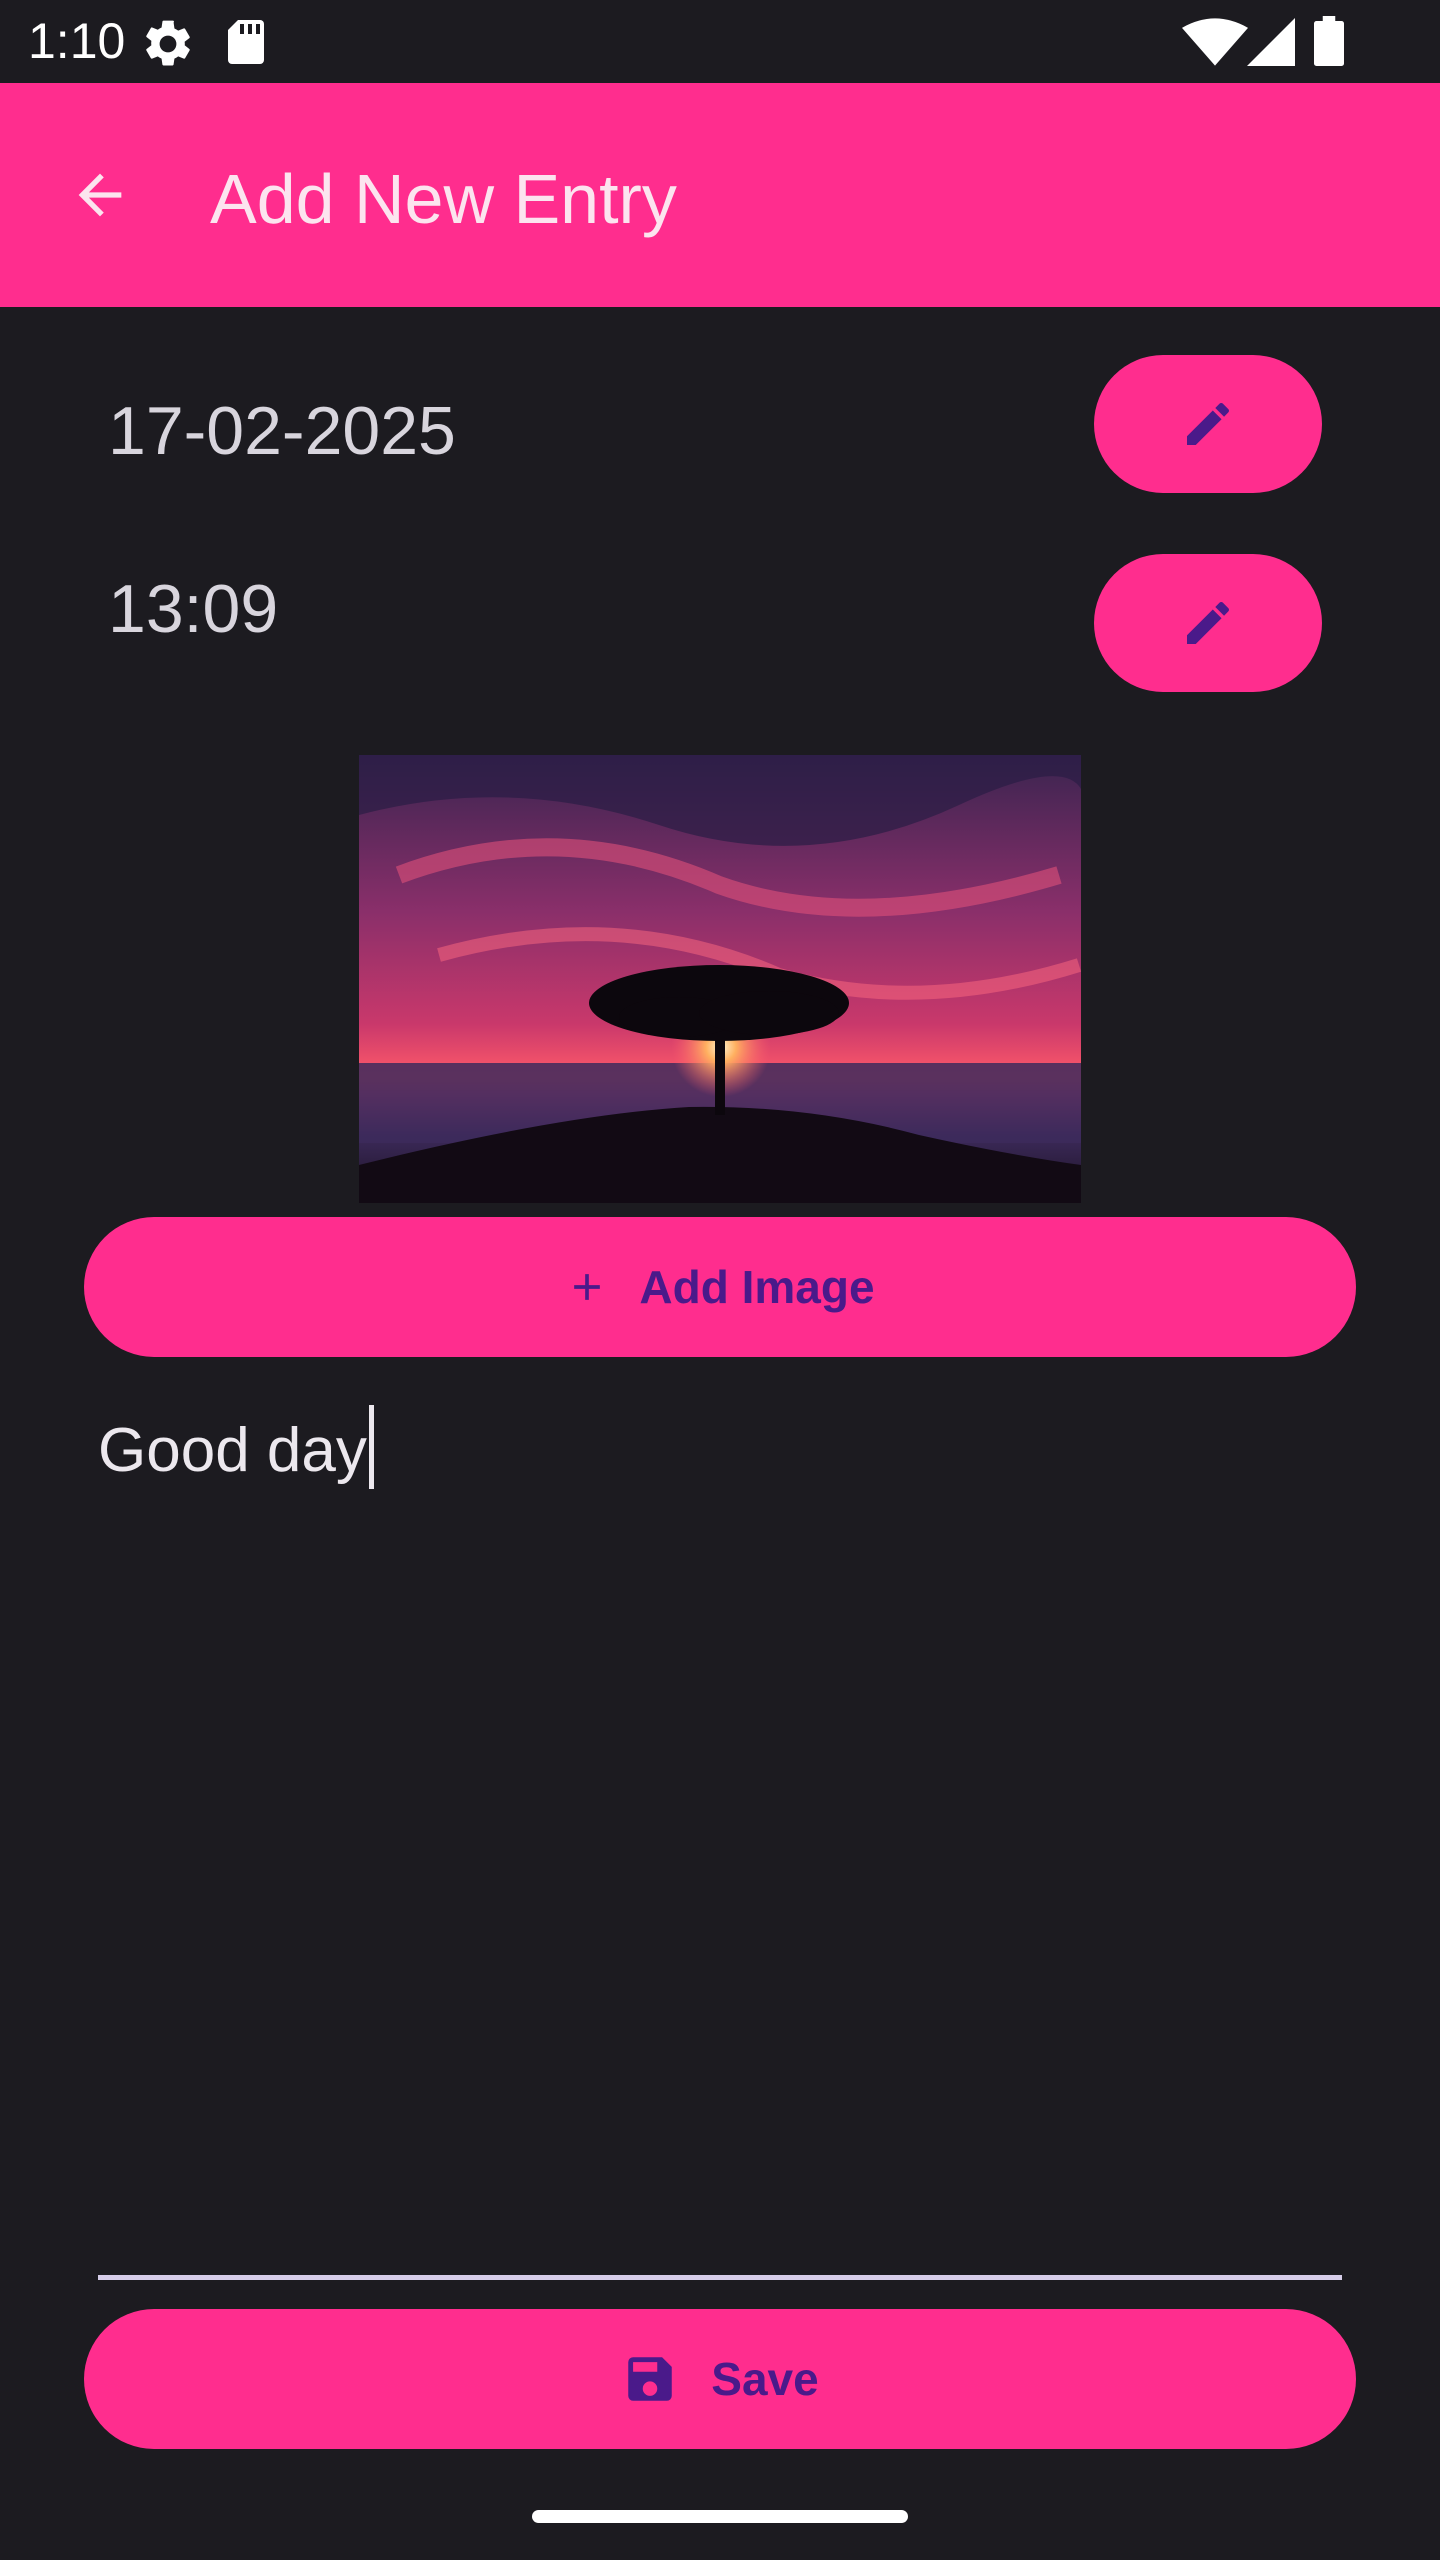  I want to click on save-button: Save, so click(720, 2379).